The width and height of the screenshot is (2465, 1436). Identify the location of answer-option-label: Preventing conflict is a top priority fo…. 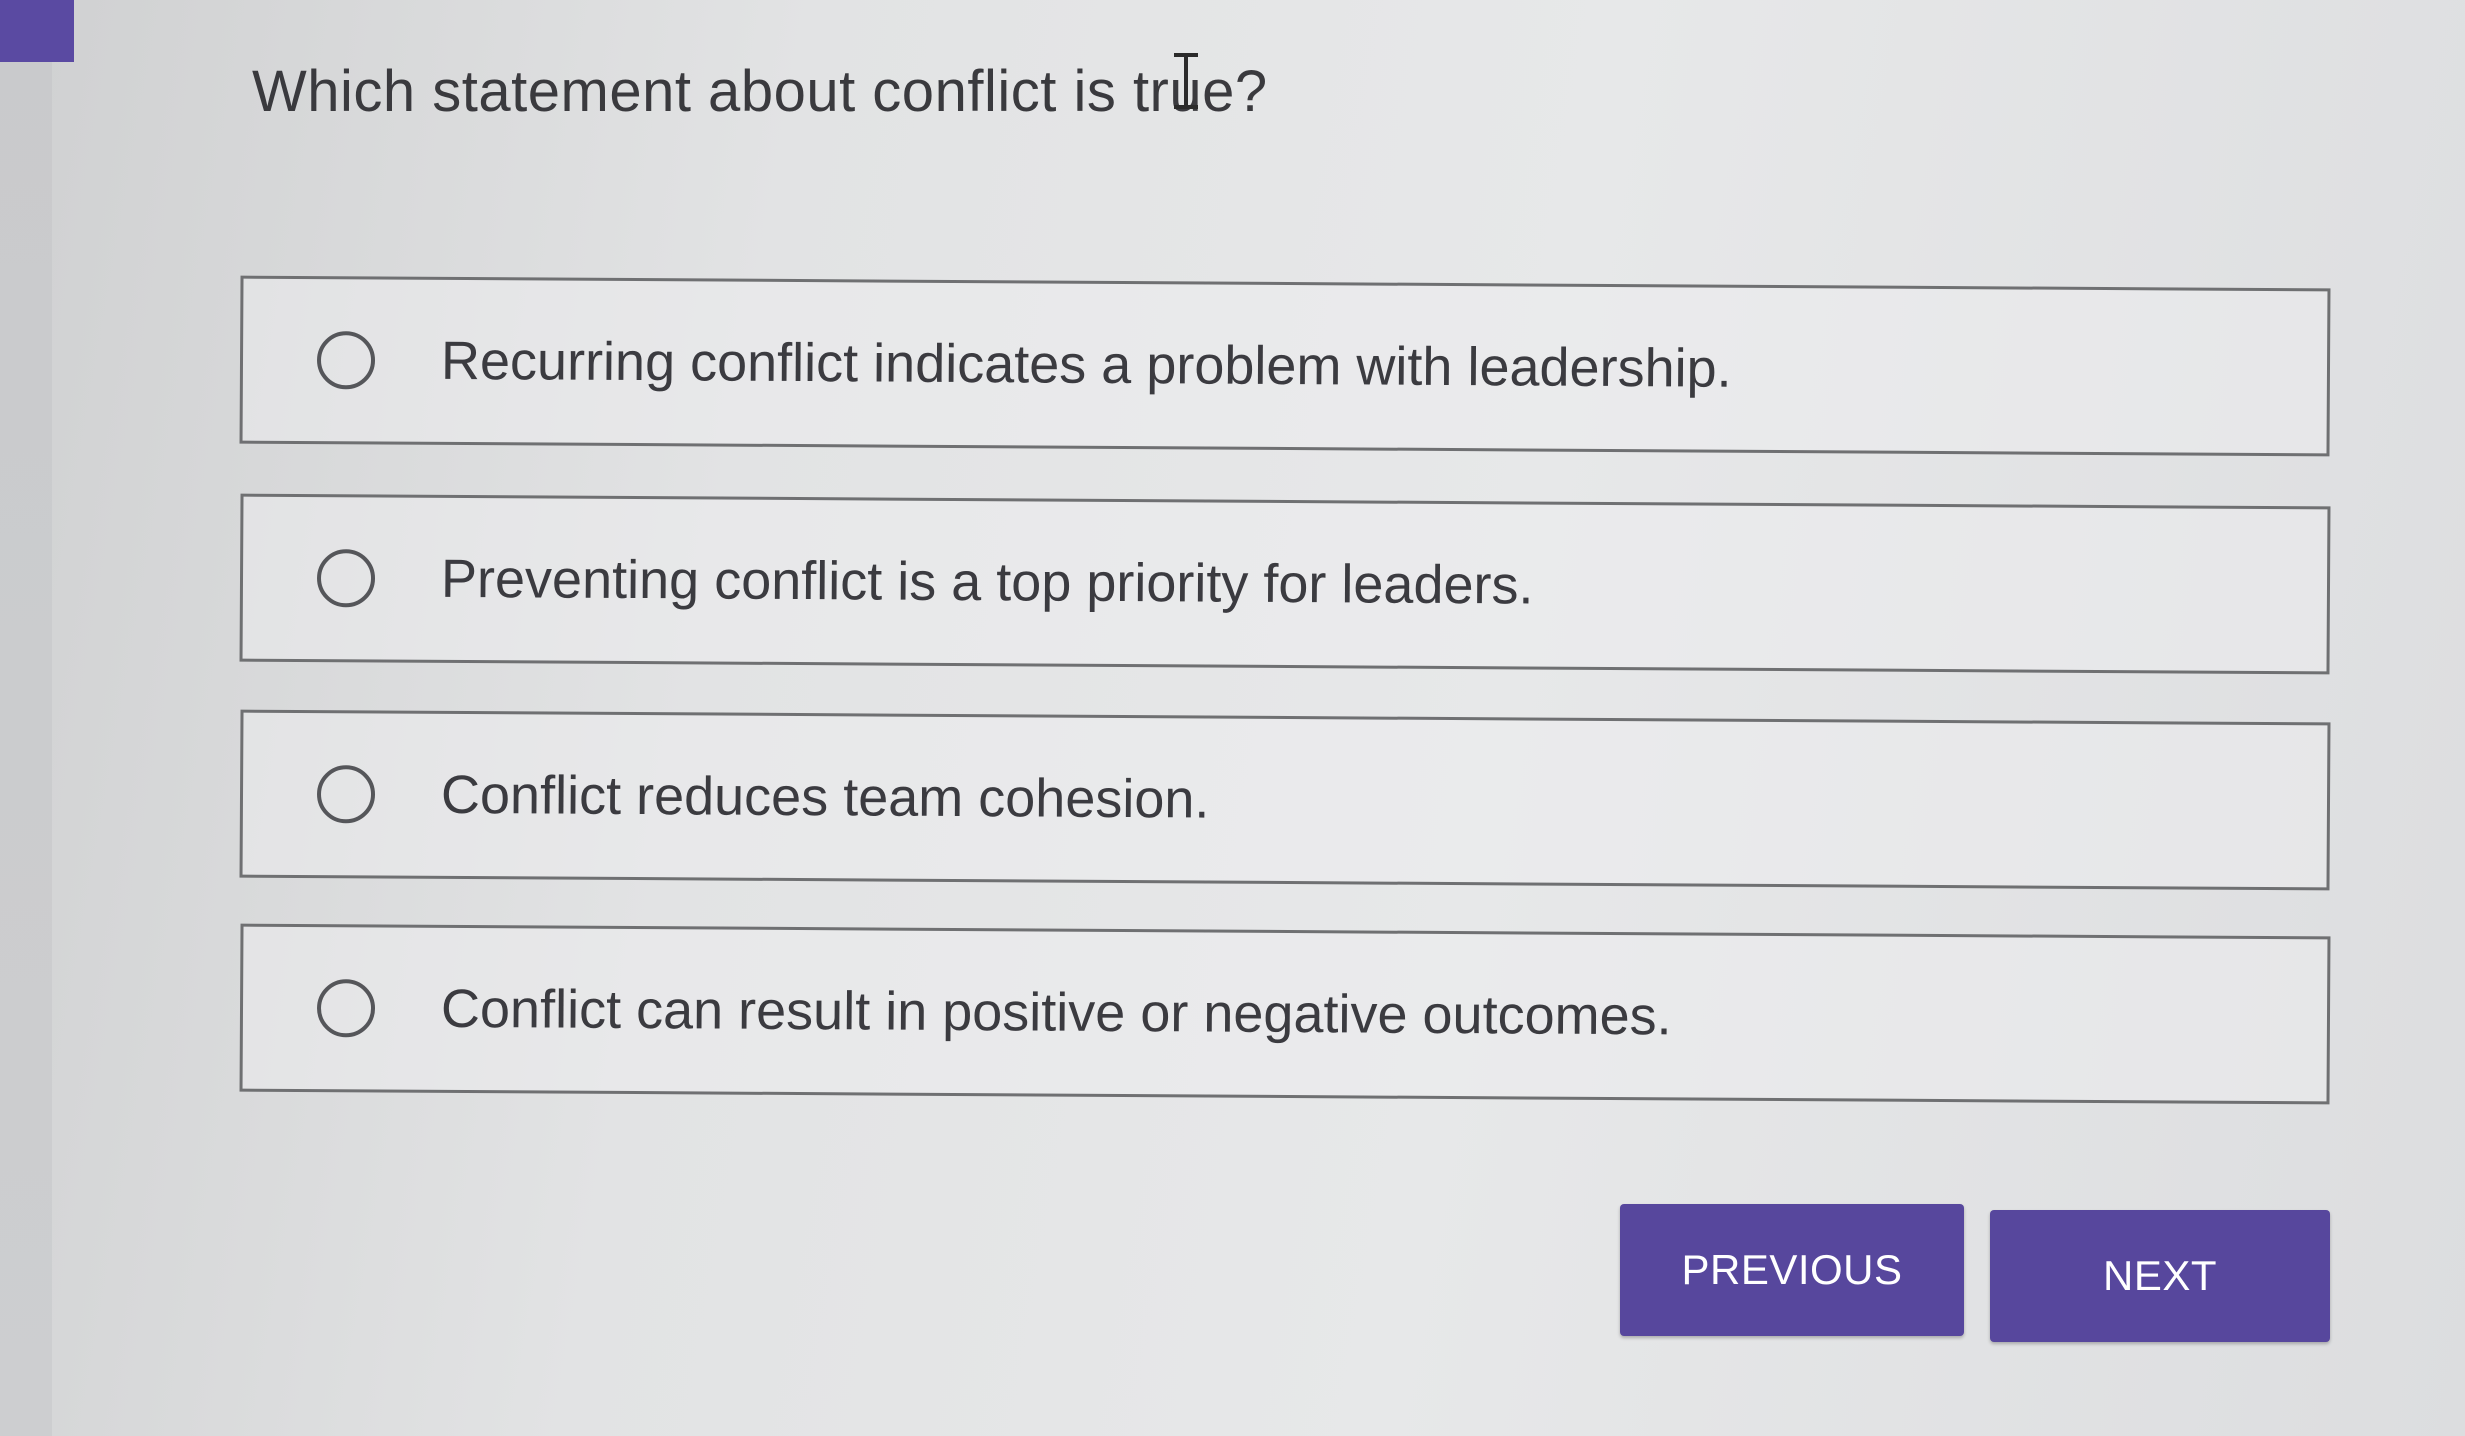
(987, 582).